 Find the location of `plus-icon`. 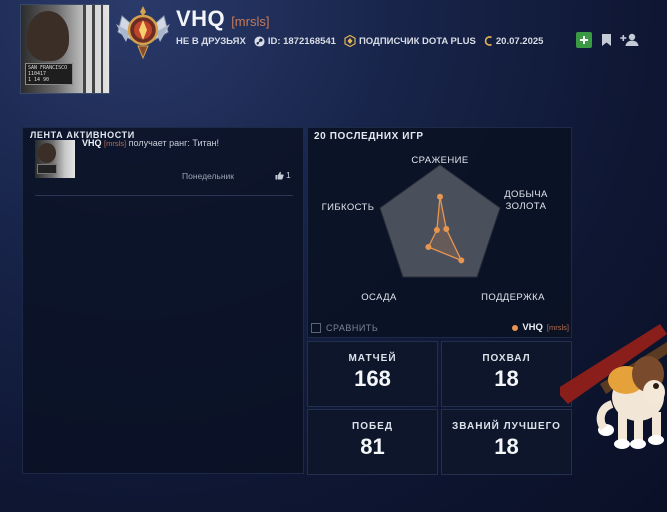

plus-icon is located at coordinates (584, 40).